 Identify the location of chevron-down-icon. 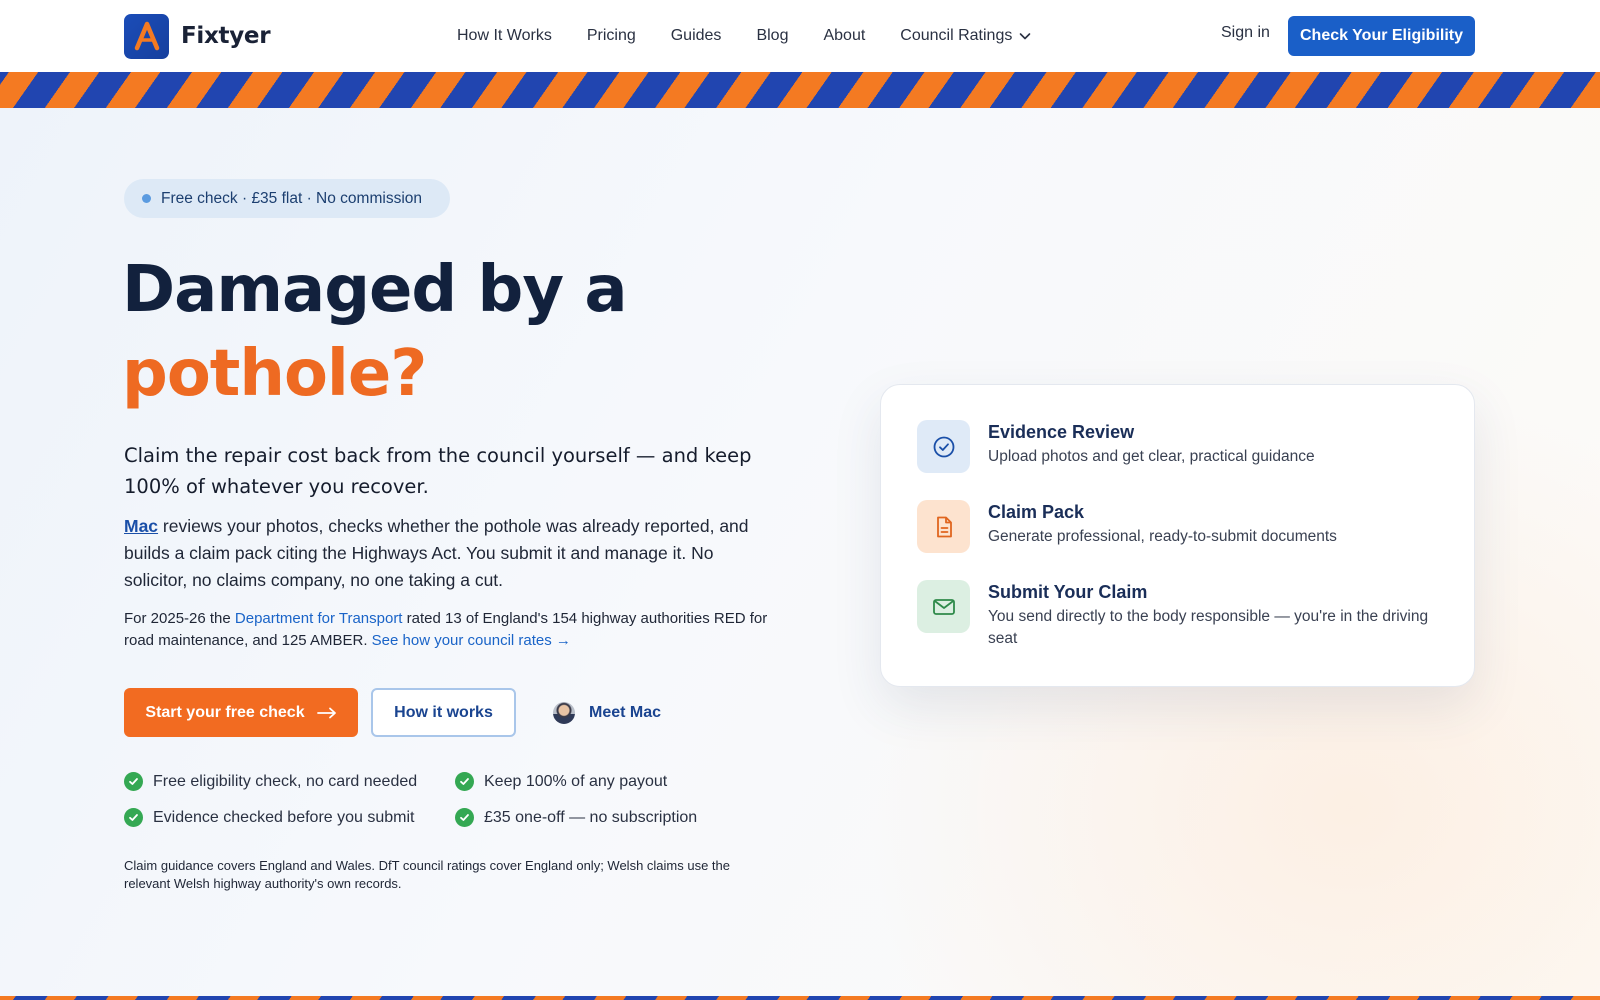
(1025, 36).